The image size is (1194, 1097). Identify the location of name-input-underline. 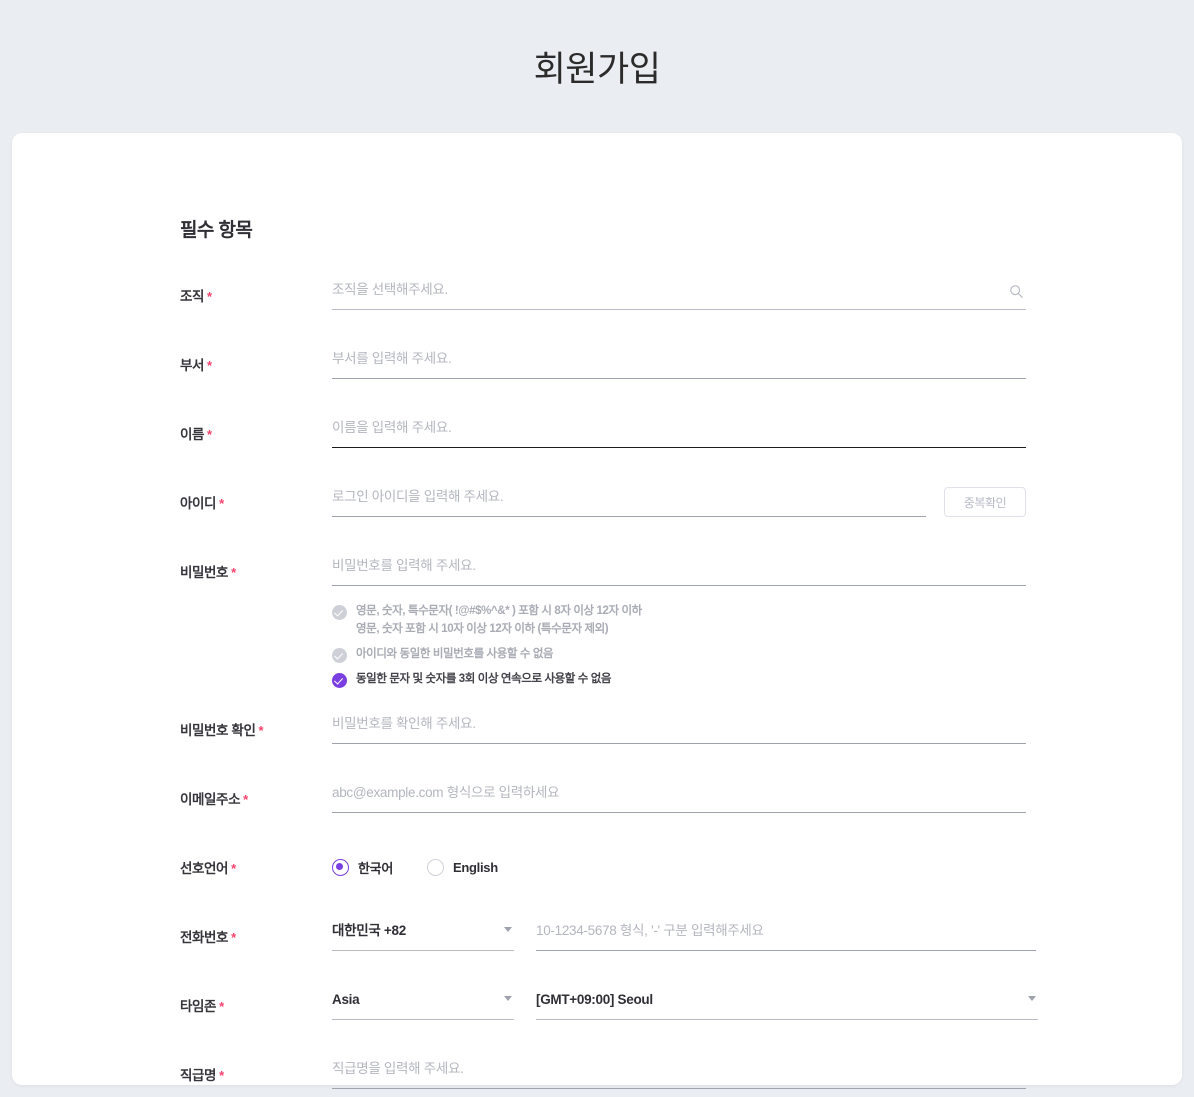
(679, 433).